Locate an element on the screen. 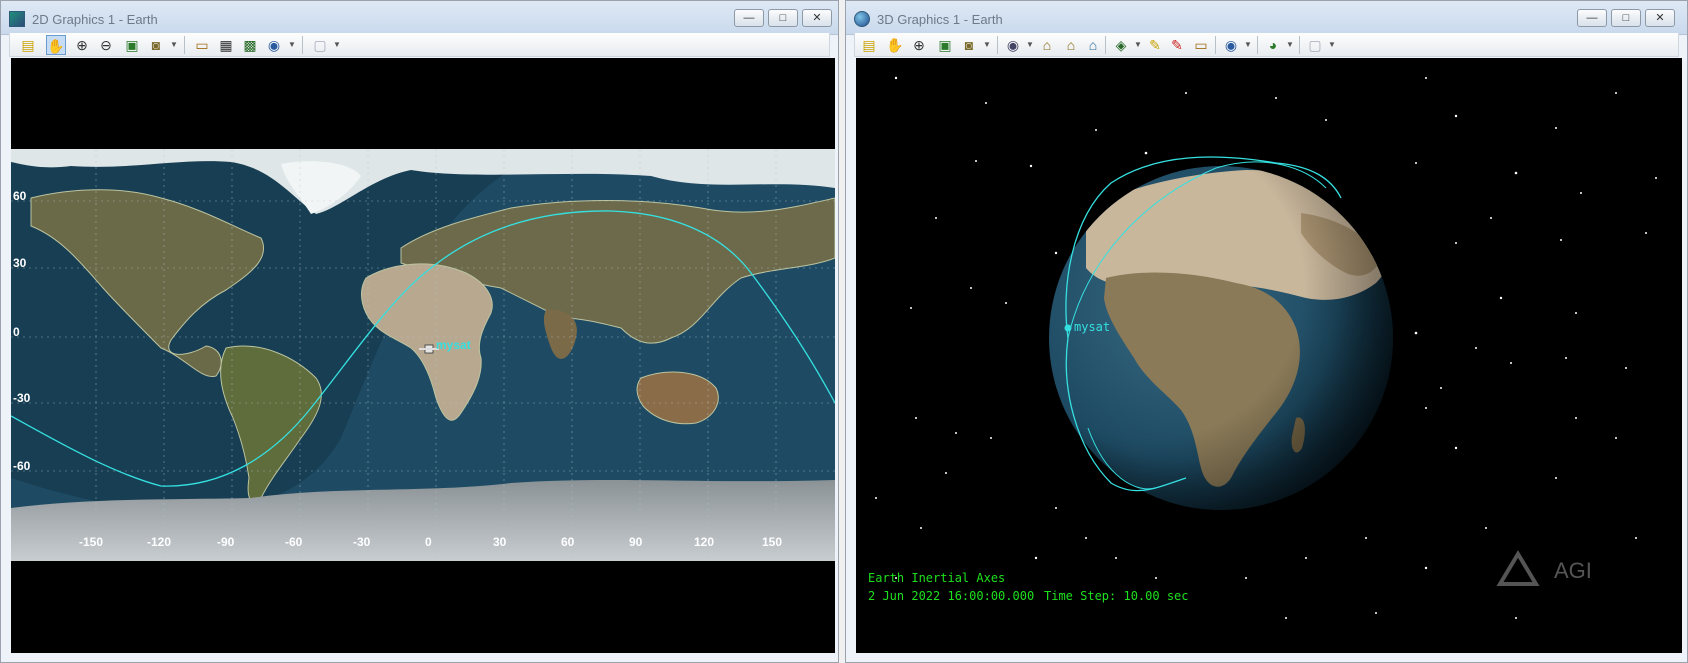 This screenshot has width=1688, height=663. titlebar-3d: 3D Graphics 1 - Earth — □ ✕ is located at coordinates (1266, 18).